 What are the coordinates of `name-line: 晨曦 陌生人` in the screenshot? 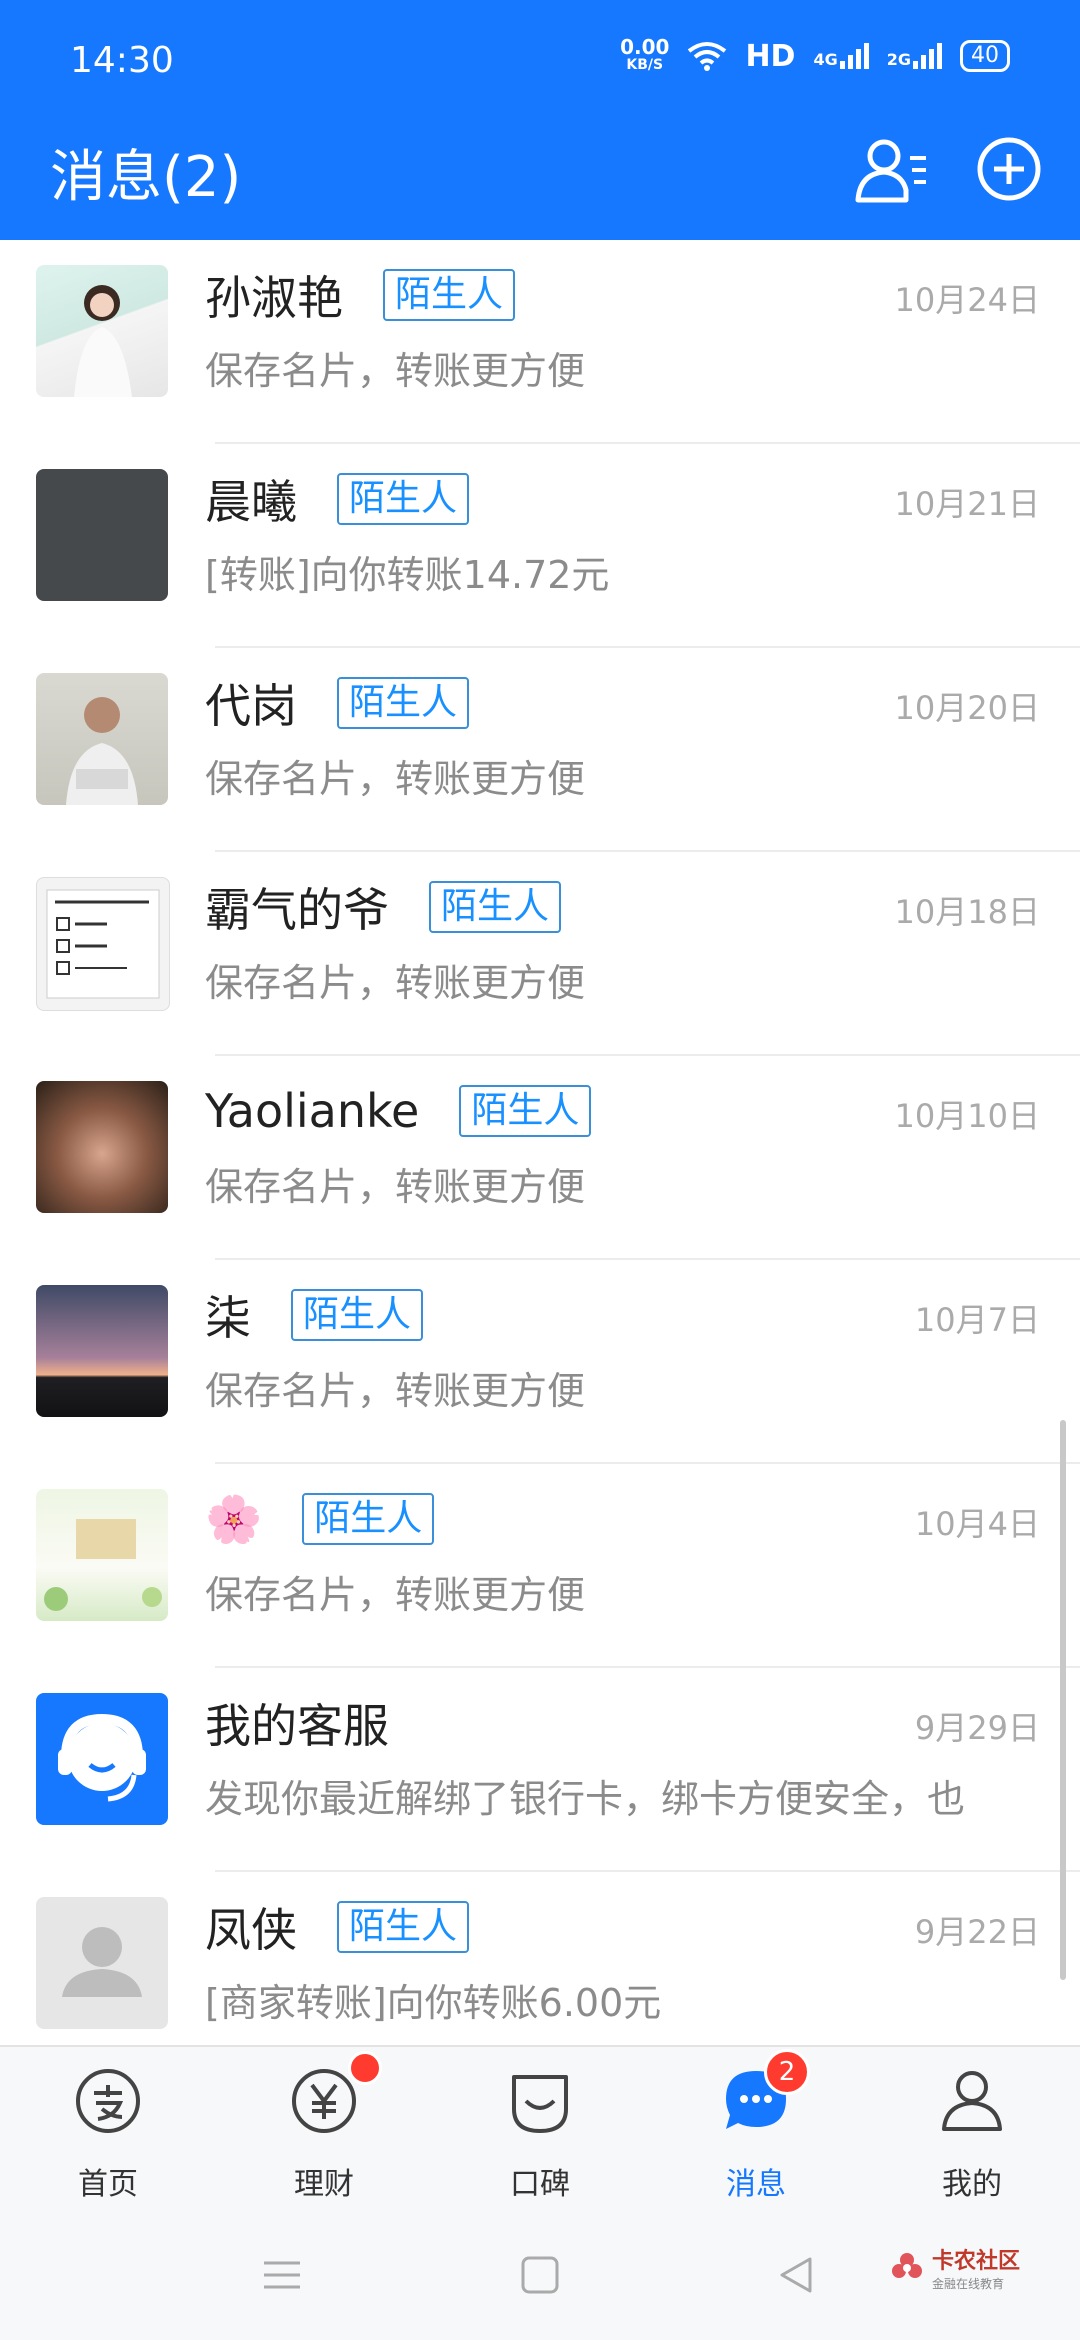 It's located at (337, 499).